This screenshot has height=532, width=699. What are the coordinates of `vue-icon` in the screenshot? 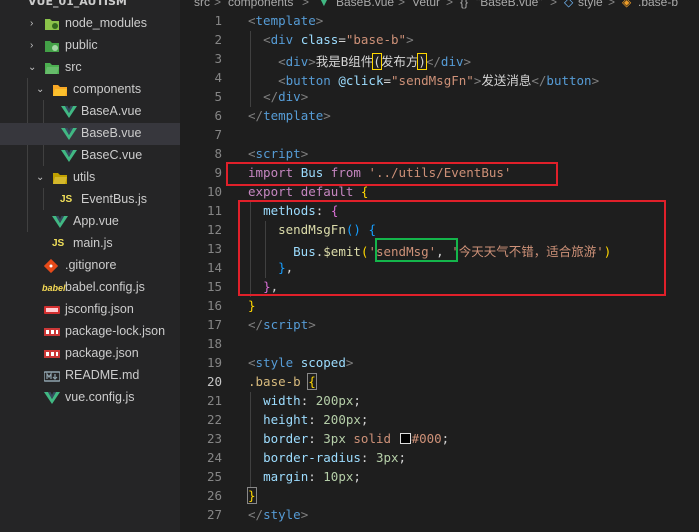 It's located at (69, 156).